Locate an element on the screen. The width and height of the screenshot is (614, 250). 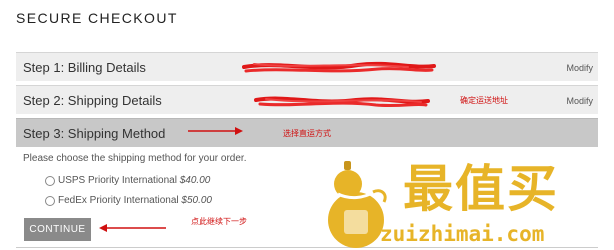
redacted-shipping-address is located at coordinates (342, 102).